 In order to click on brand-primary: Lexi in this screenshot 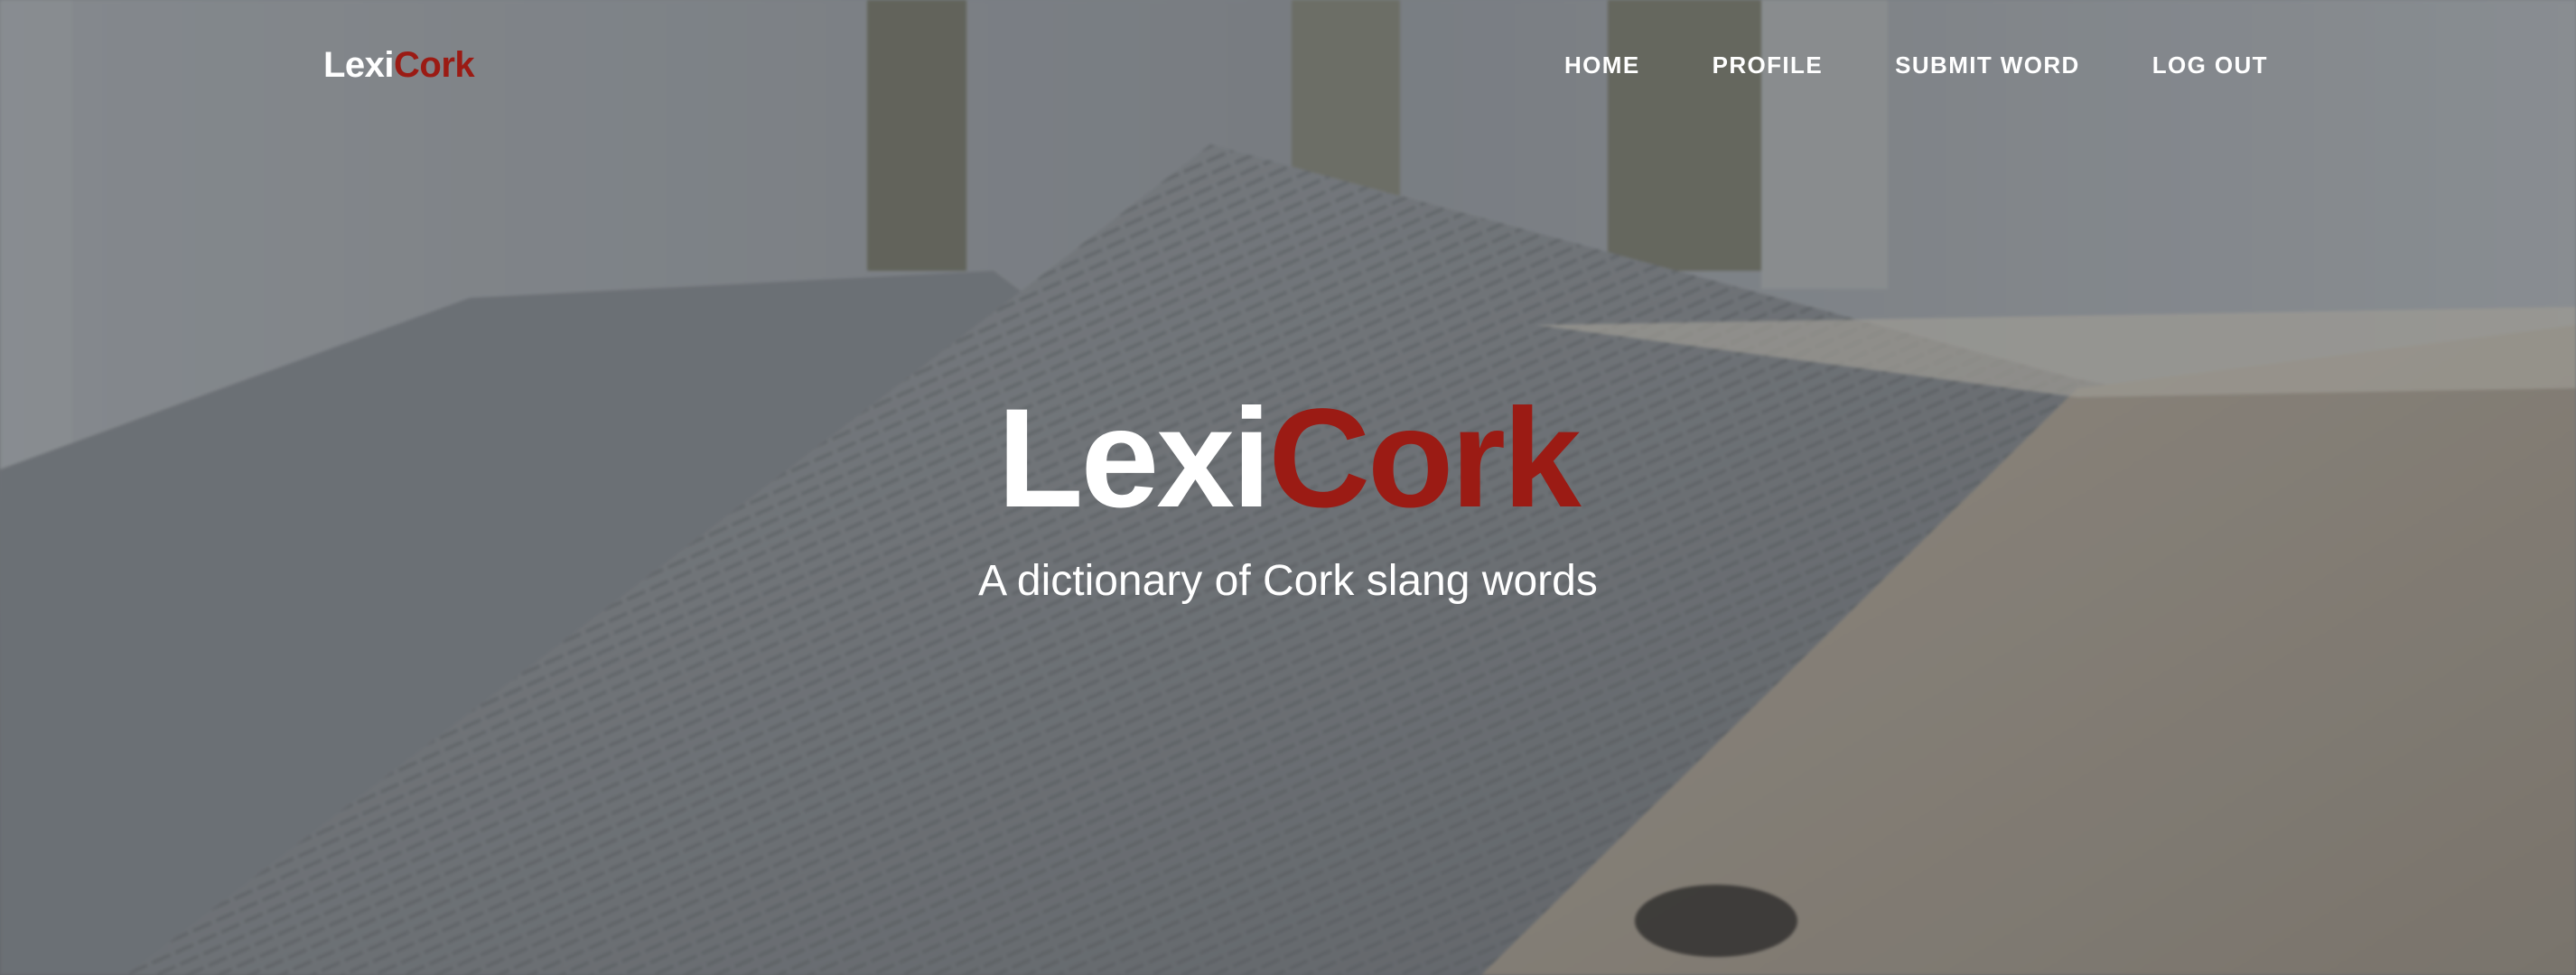, I will do `click(359, 65)`.